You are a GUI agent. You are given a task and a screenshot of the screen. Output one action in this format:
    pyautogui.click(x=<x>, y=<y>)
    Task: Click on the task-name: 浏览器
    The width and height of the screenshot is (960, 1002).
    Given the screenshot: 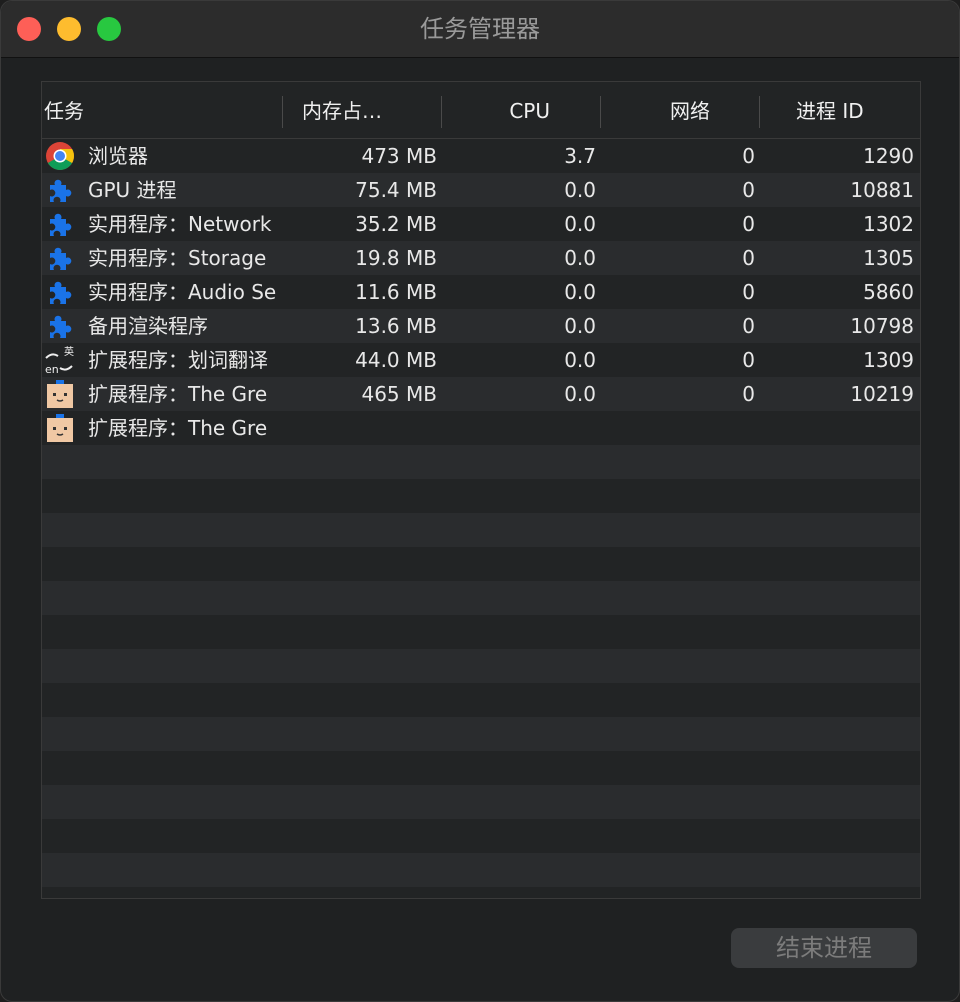 What is the action you would take?
    pyautogui.click(x=118, y=156)
    